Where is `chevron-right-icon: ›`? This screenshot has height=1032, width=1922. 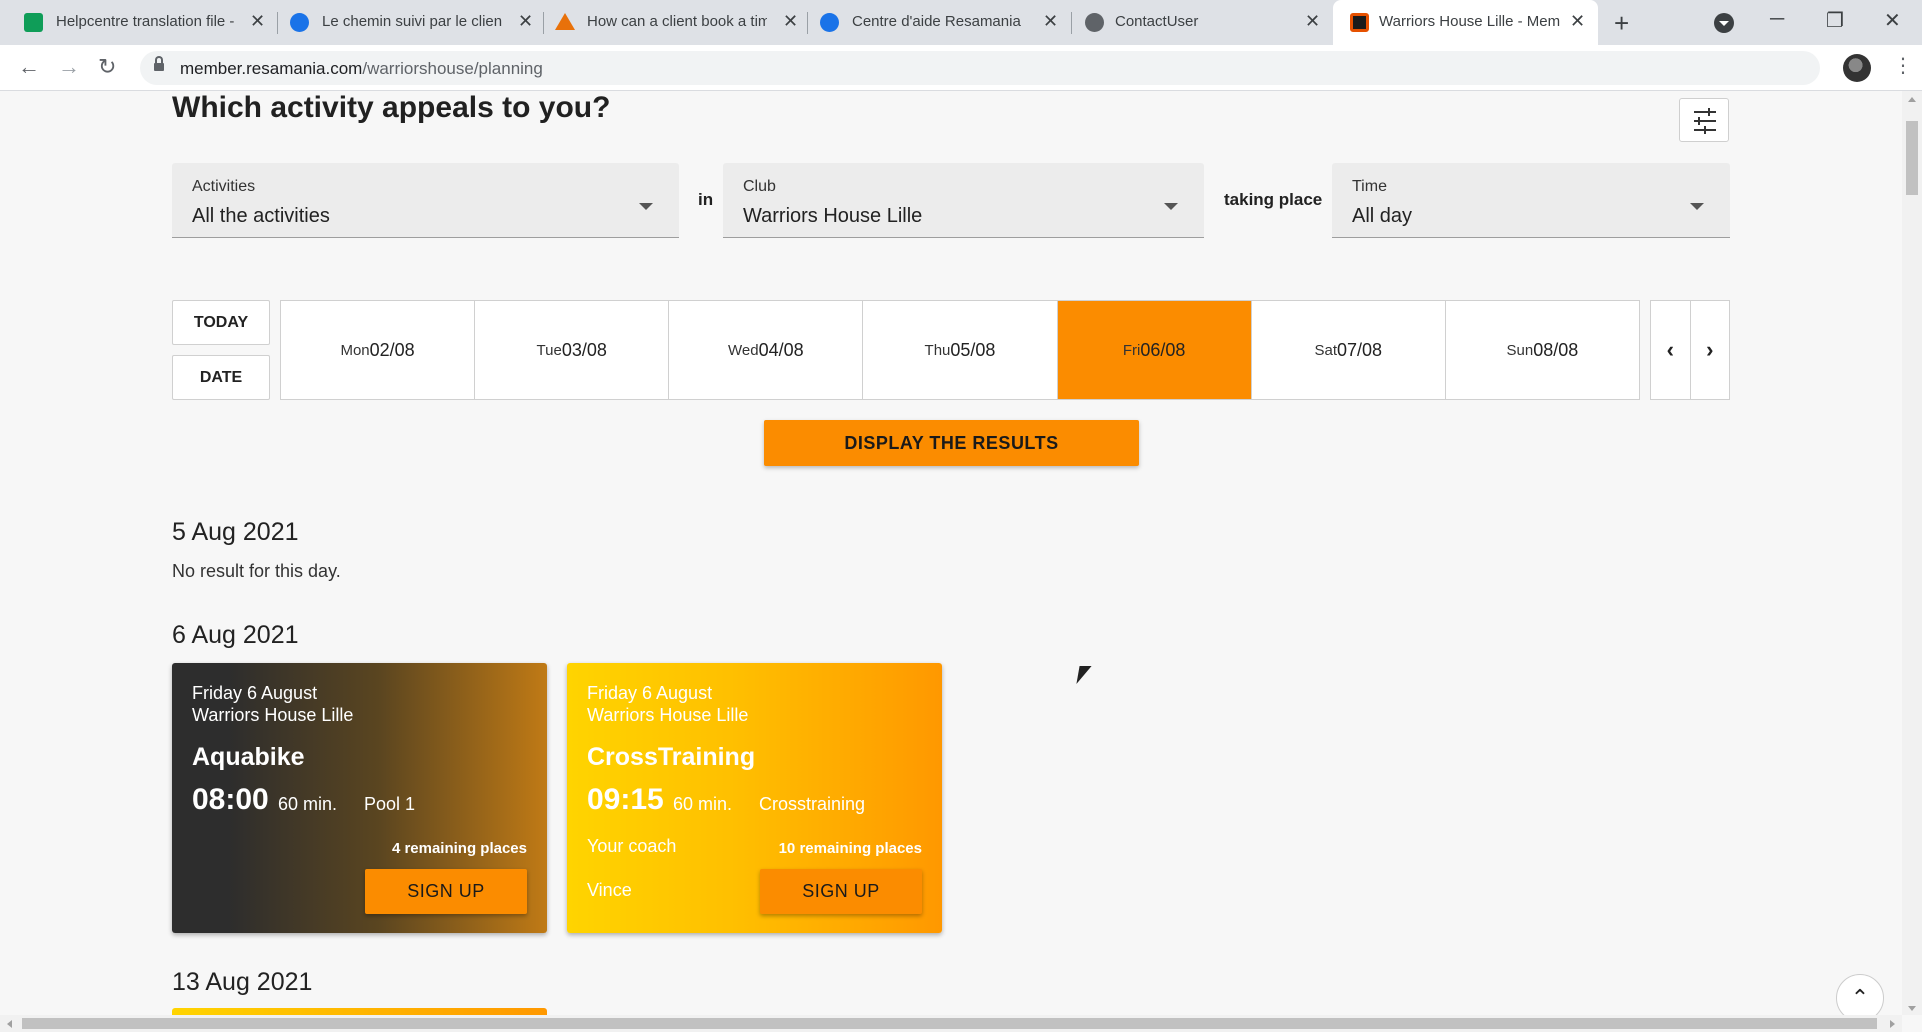 chevron-right-icon: › is located at coordinates (1710, 350).